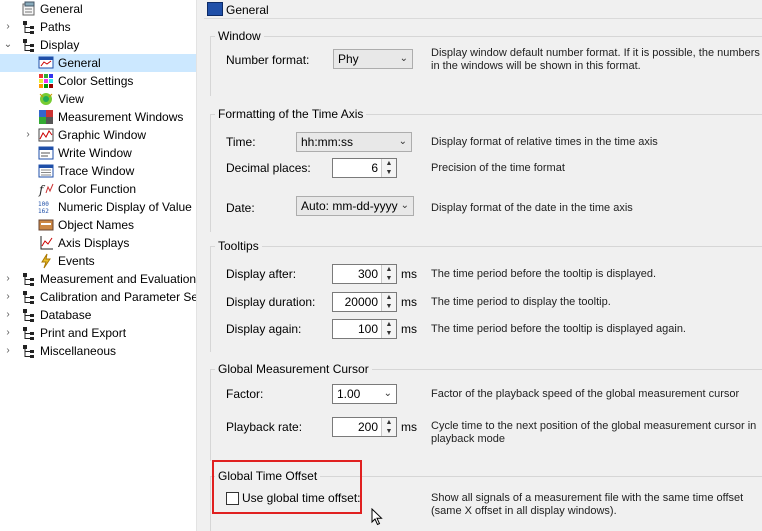 The height and width of the screenshot is (531, 762). What do you see at coordinates (264, 427) in the screenshot?
I see `playback-rate-label: Playback rate:` at bounding box center [264, 427].